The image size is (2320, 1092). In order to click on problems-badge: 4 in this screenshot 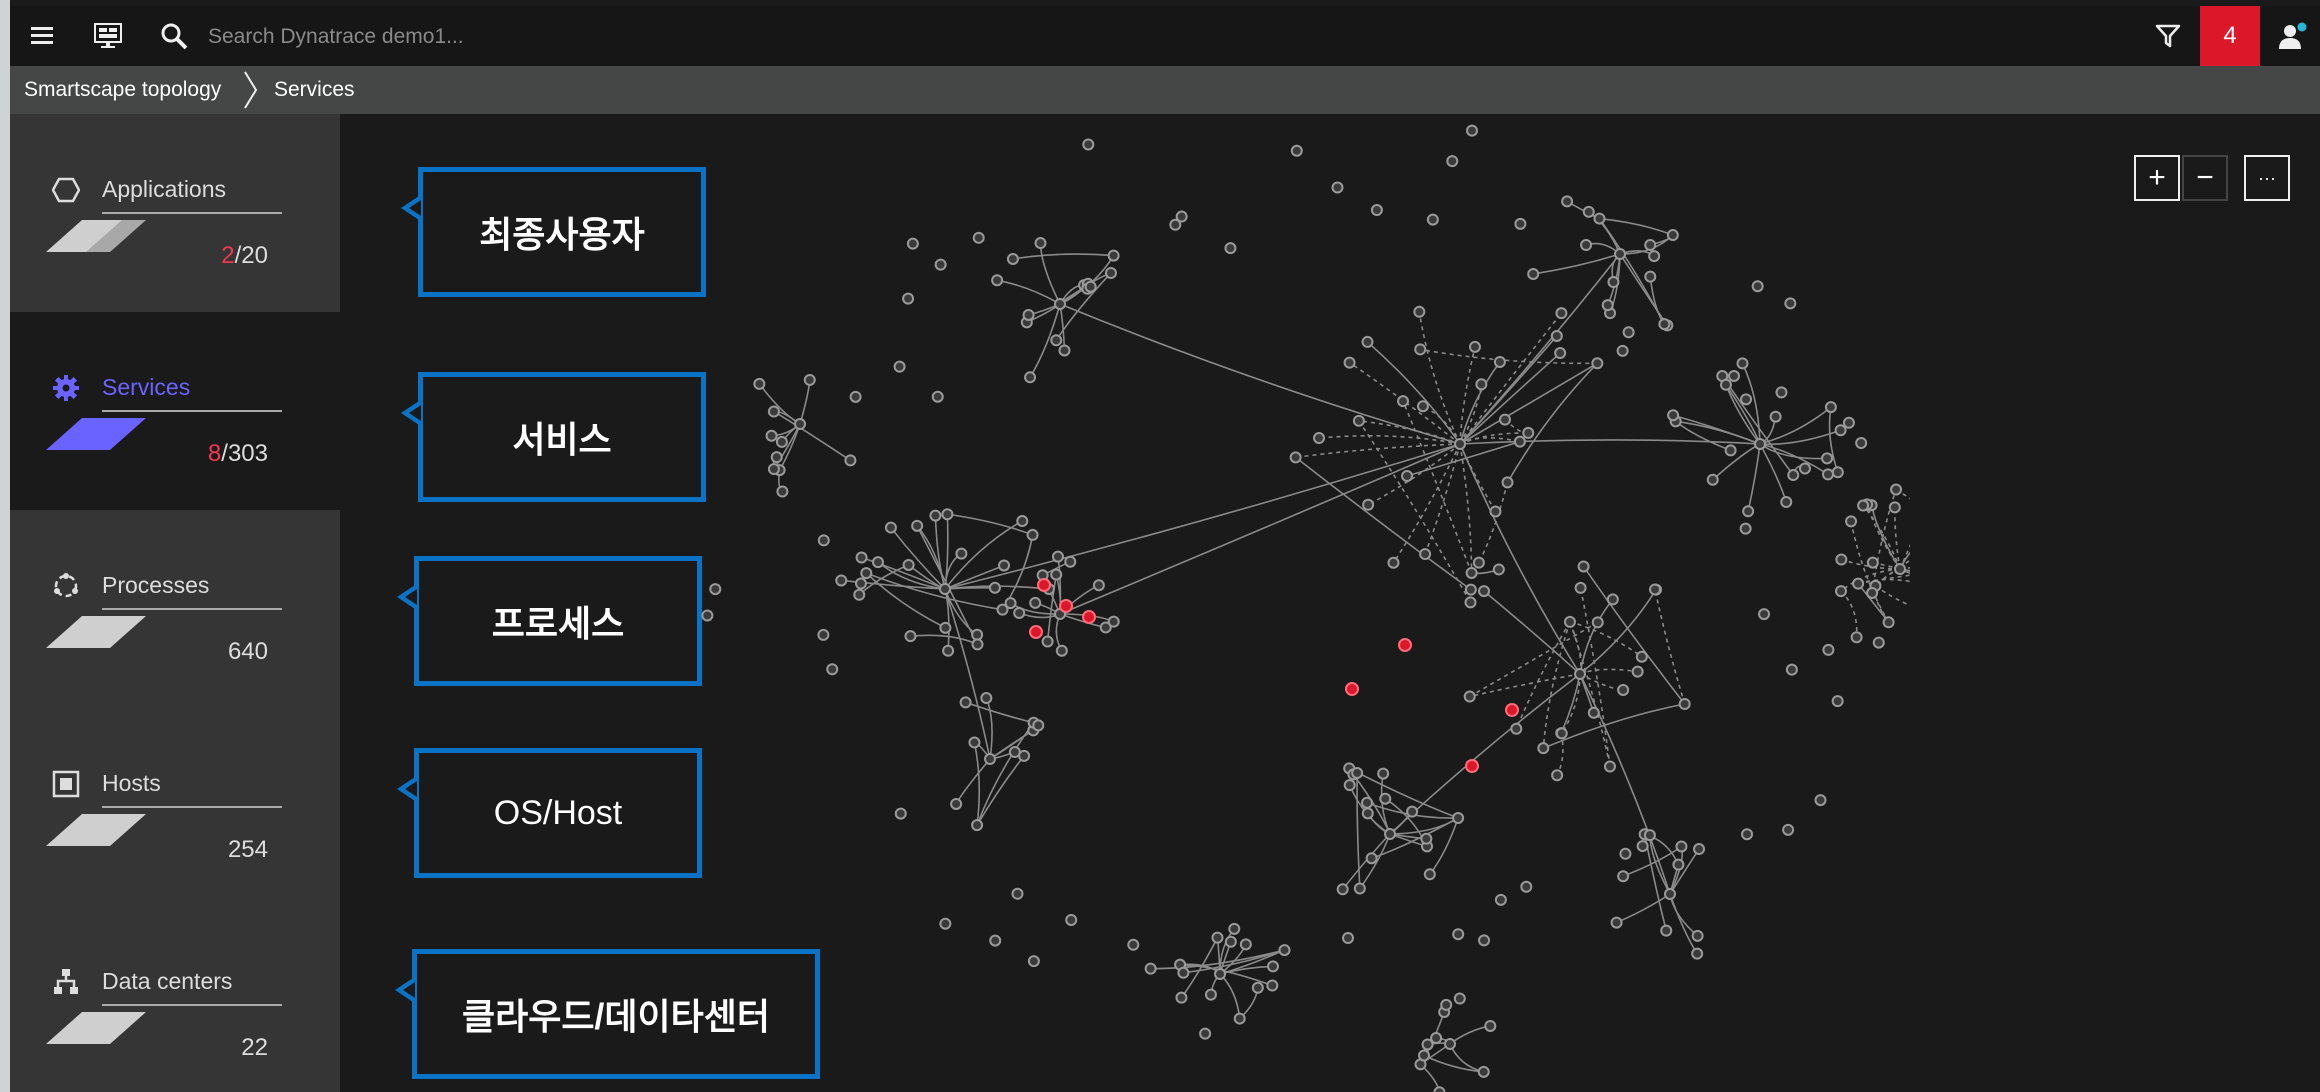, I will do `click(2230, 36)`.